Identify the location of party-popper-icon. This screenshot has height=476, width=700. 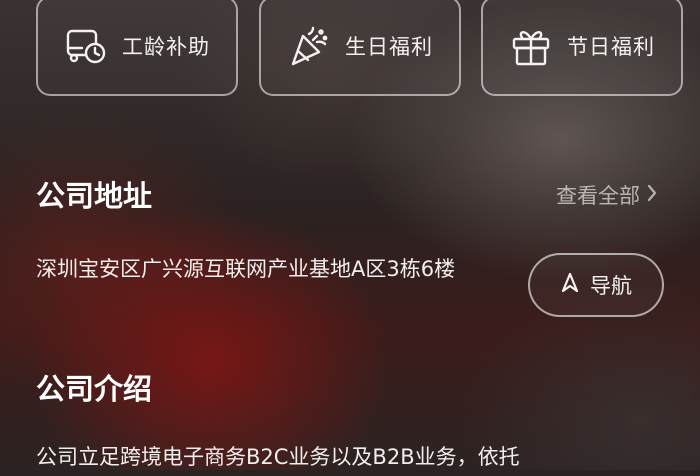
(309, 46).